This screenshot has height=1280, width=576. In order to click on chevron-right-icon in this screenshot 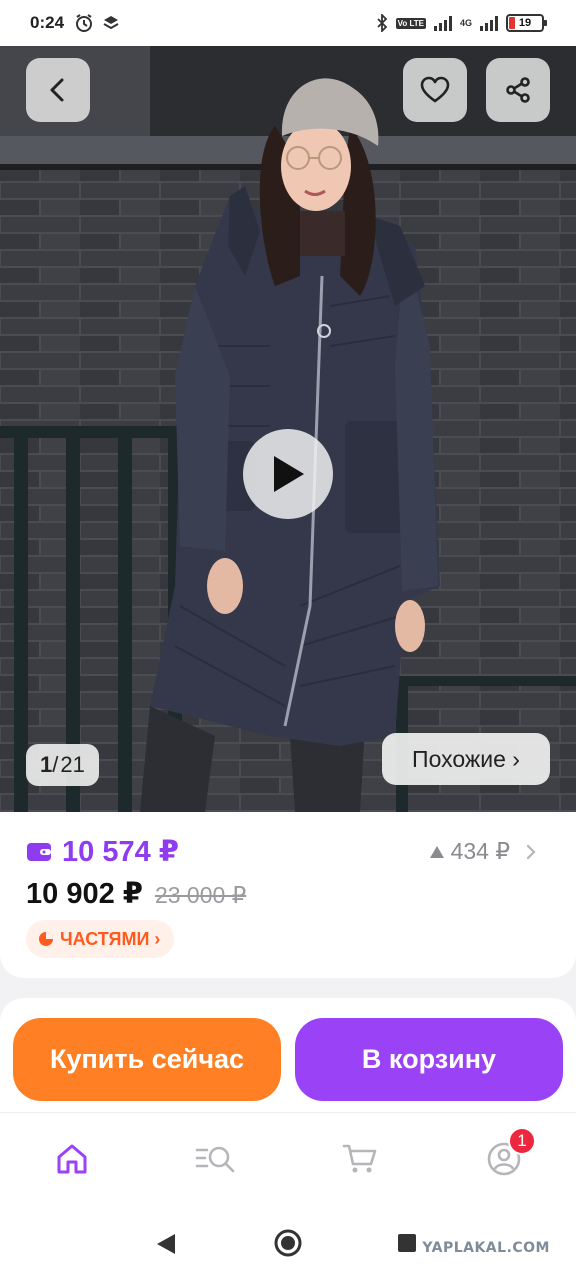, I will do `click(531, 851)`.